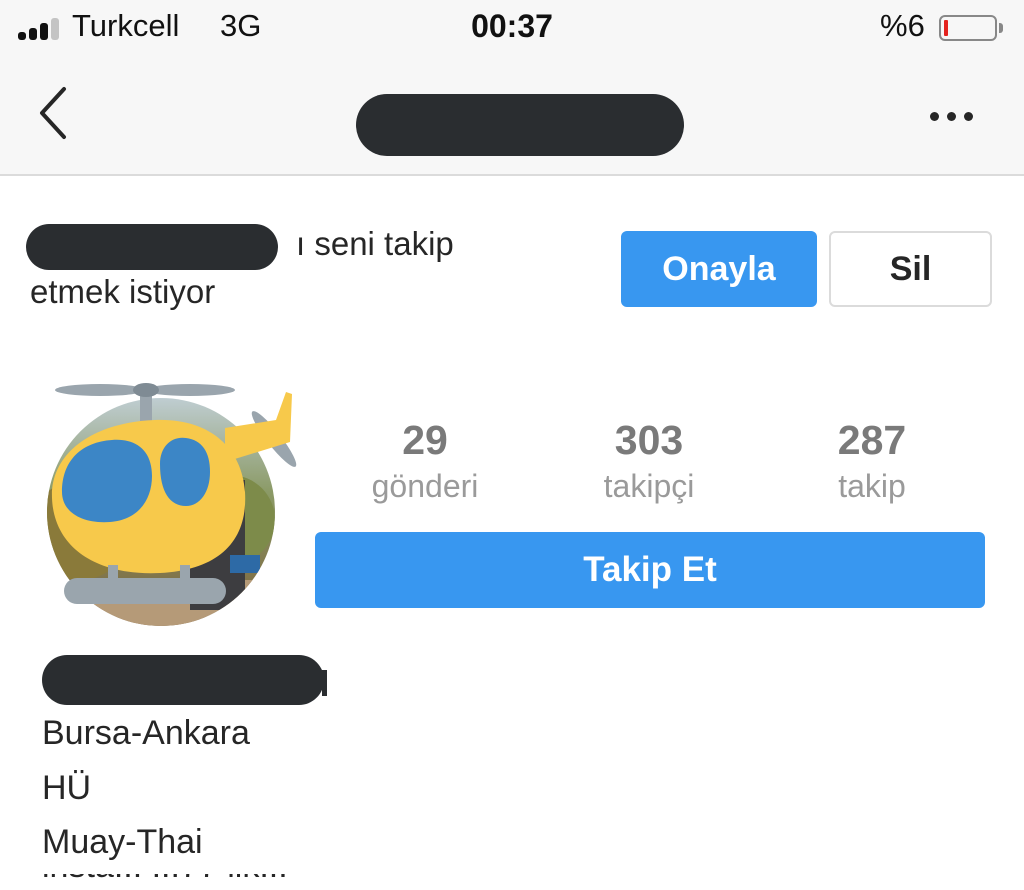 The height and width of the screenshot is (890, 1024). I want to click on more-options-button, so click(948, 114).